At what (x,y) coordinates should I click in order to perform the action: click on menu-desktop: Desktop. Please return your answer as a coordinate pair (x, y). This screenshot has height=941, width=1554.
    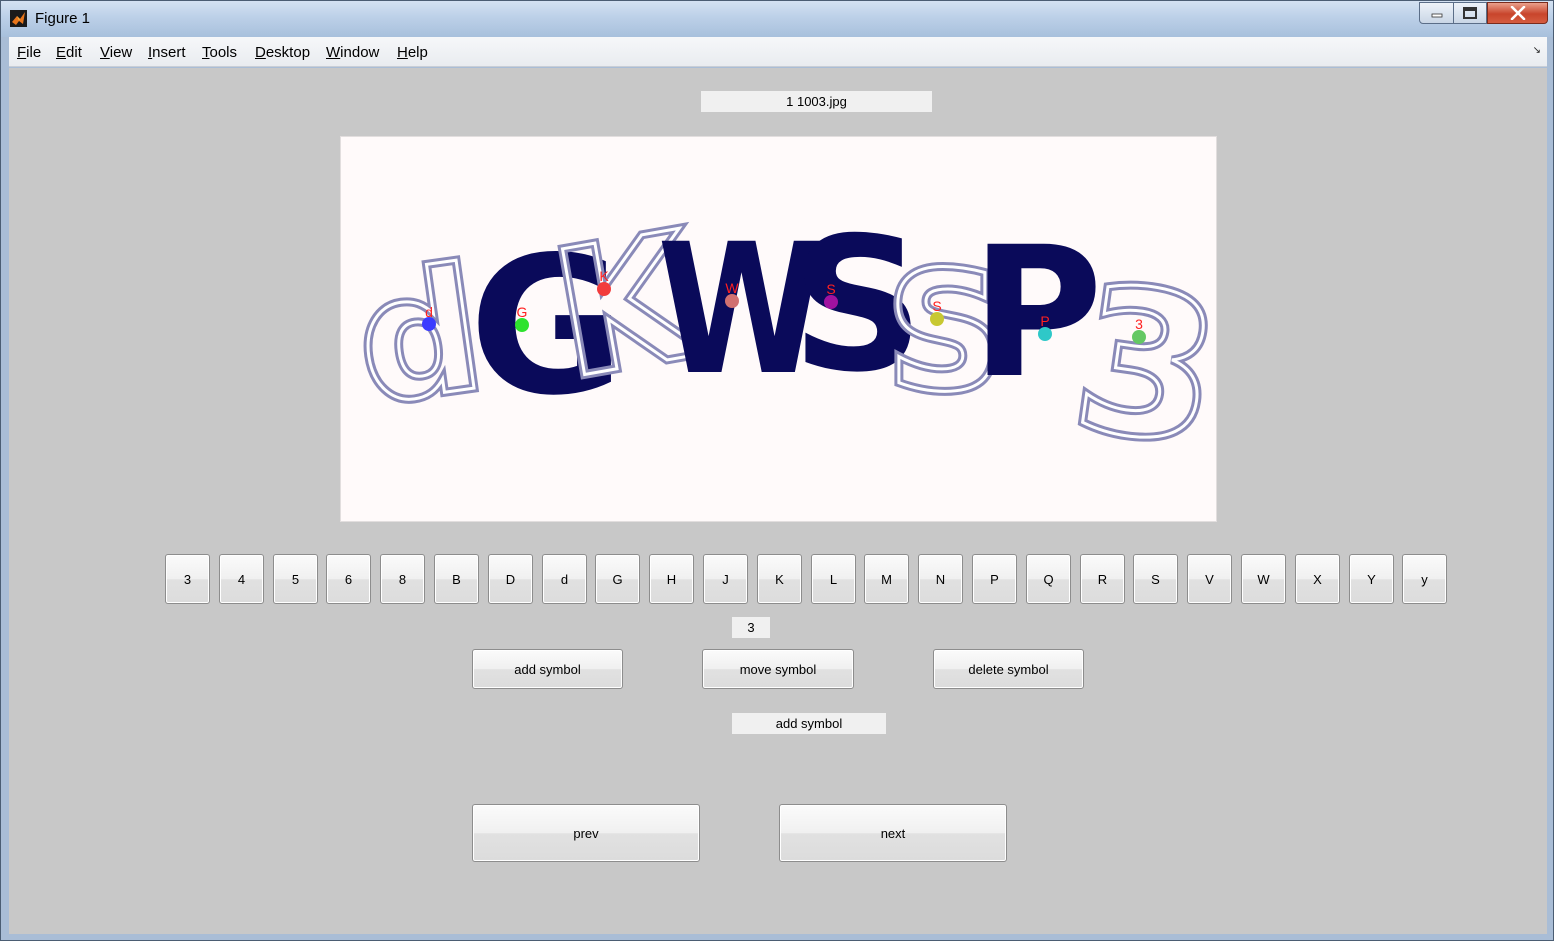
    Looking at the image, I should click on (282, 52).